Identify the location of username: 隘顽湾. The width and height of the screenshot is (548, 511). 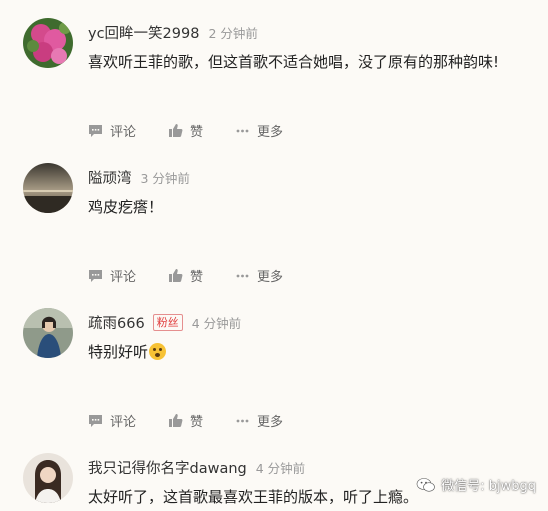
(110, 177).